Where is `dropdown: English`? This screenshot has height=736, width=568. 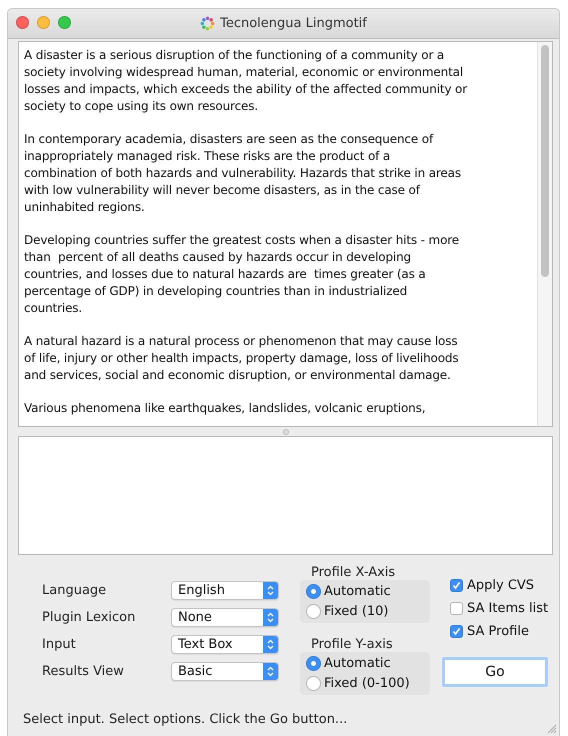
dropdown: English is located at coordinates (225, 590).